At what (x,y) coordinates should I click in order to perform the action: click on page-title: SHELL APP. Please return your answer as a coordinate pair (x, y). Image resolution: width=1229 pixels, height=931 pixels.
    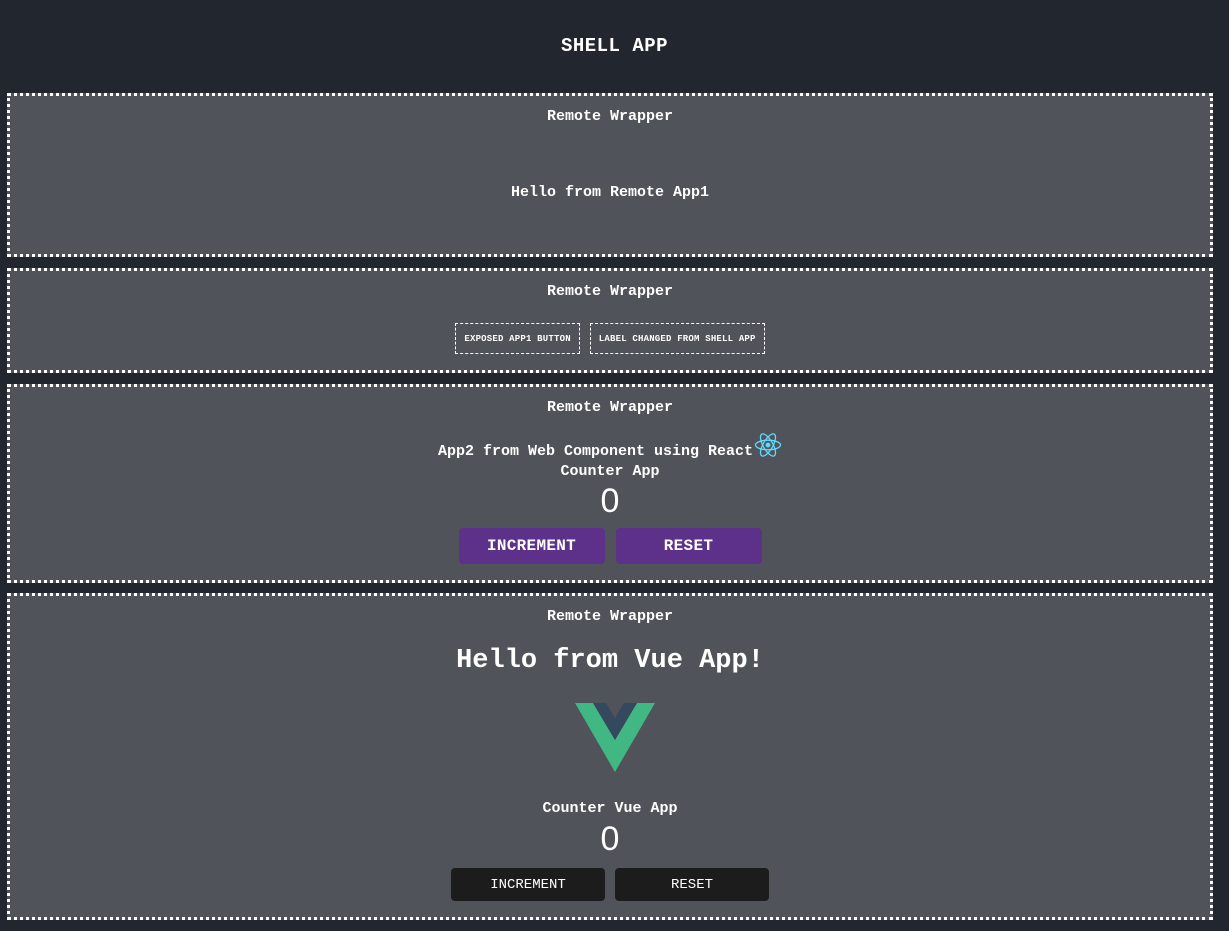
    Looking at the image, I should click on (614, 46).